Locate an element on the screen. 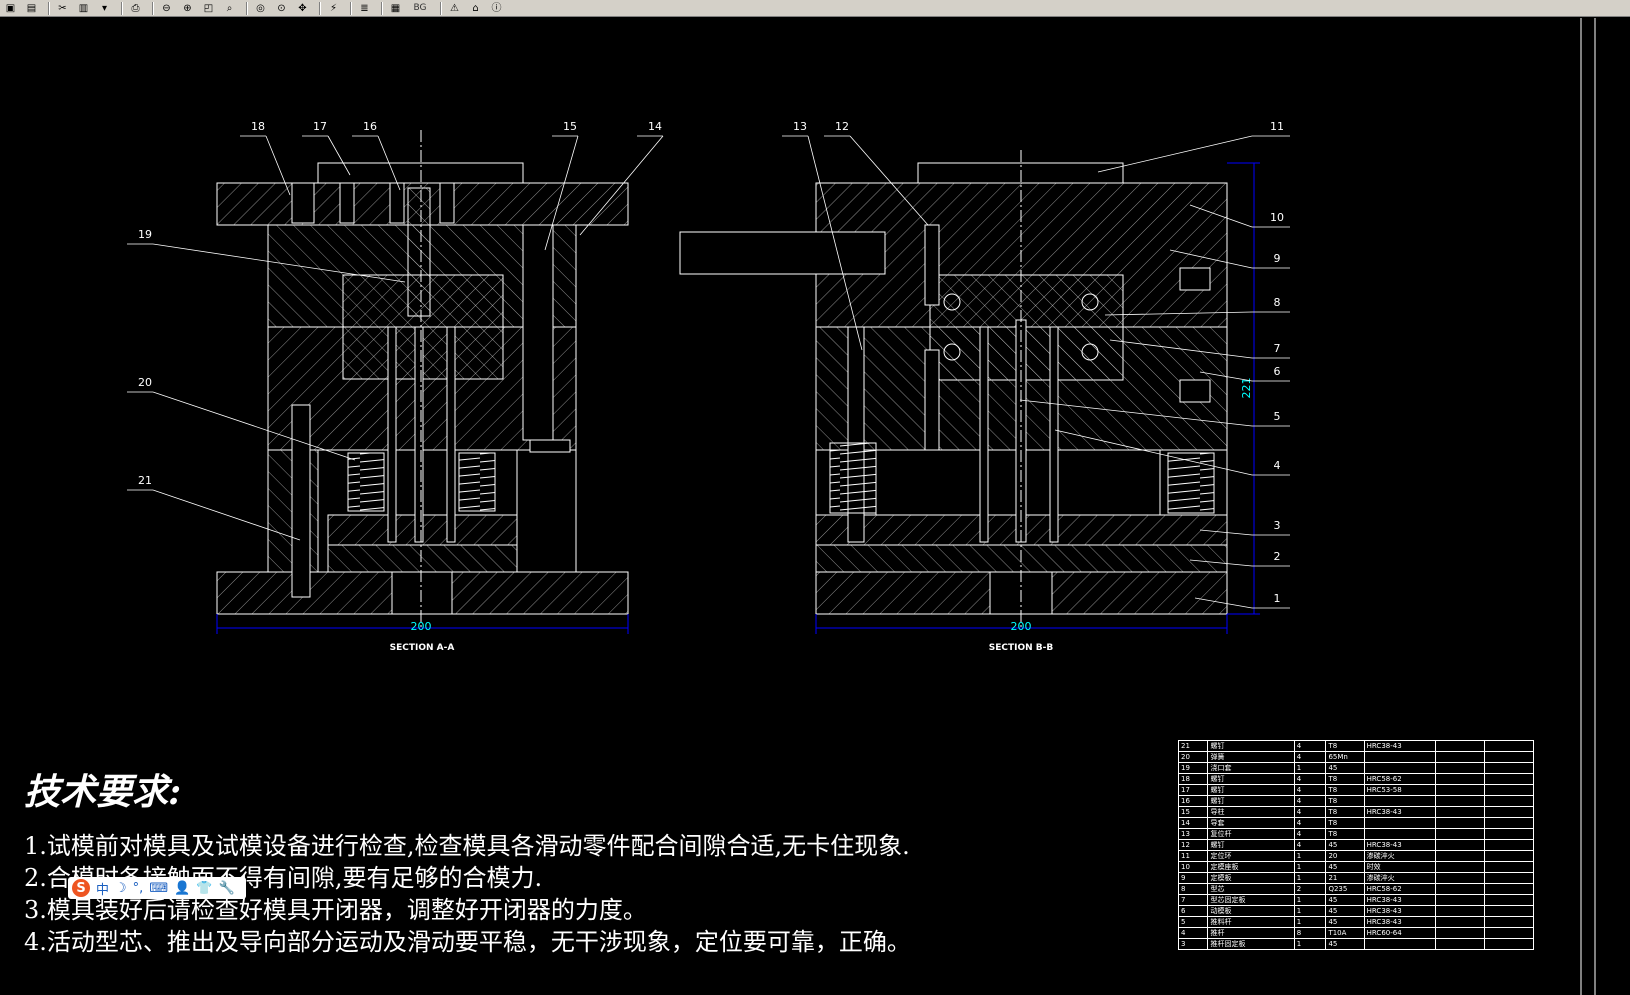 The image size is (1630, 995). section-a-label: SECTION A-A is located at coordinates (422, 648).